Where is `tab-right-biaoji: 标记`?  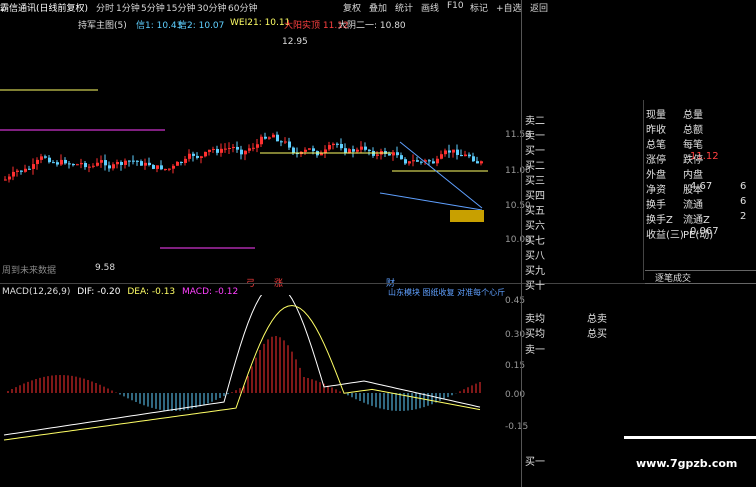
tab-right-biaoji: 标记 is located at coordinates (479, 7).